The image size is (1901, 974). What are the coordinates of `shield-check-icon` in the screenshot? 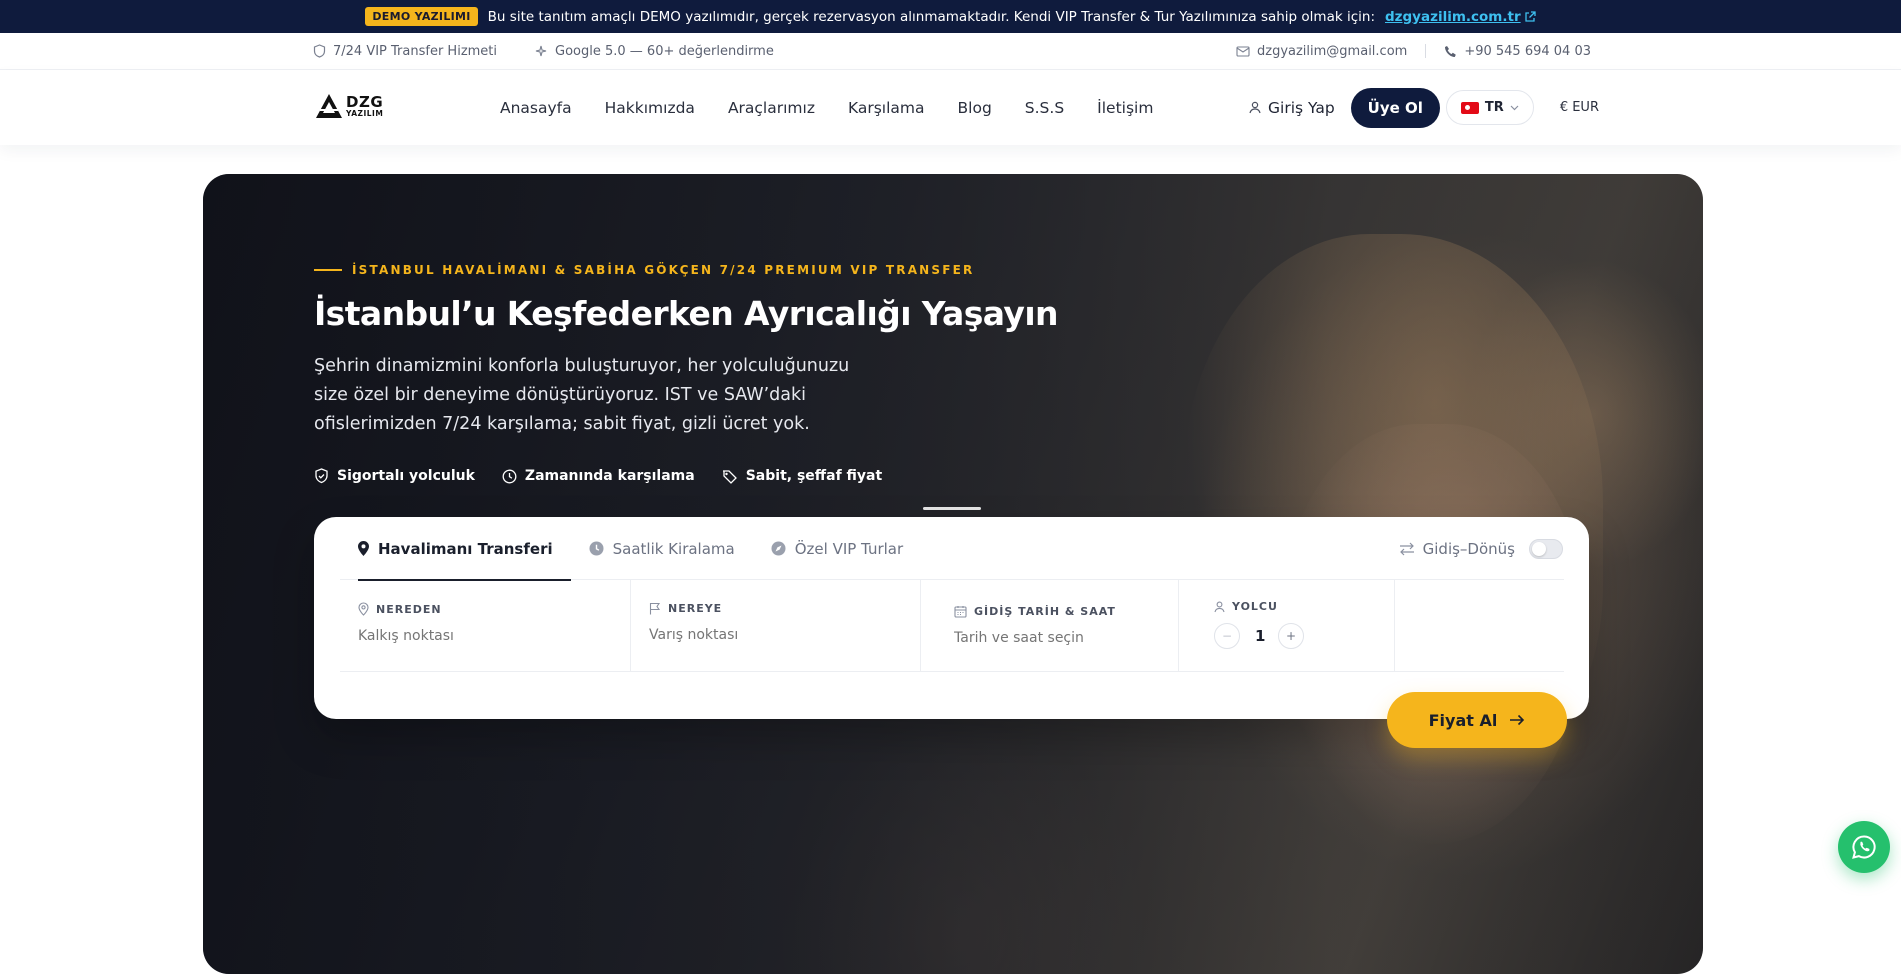 It's located at (321, 476).